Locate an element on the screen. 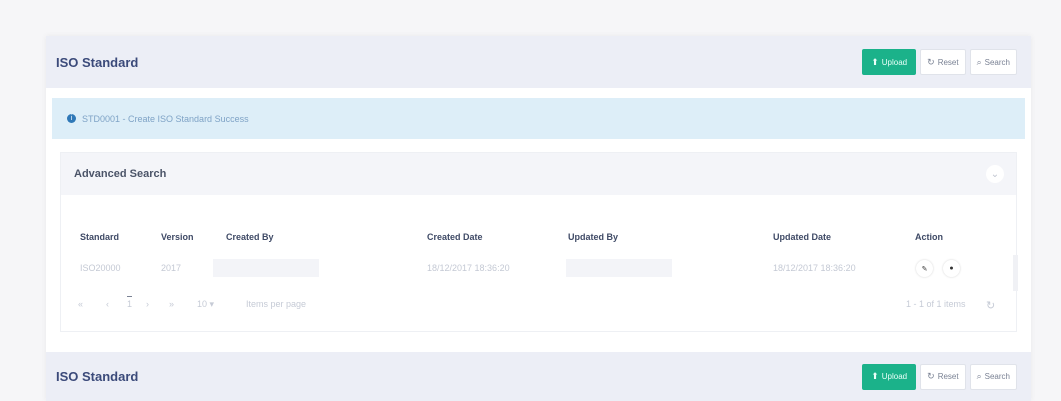 The height and width of the screenshot is (401, 1061). footer-search-button: ⌕ Search is located at coordinates (993, 376).